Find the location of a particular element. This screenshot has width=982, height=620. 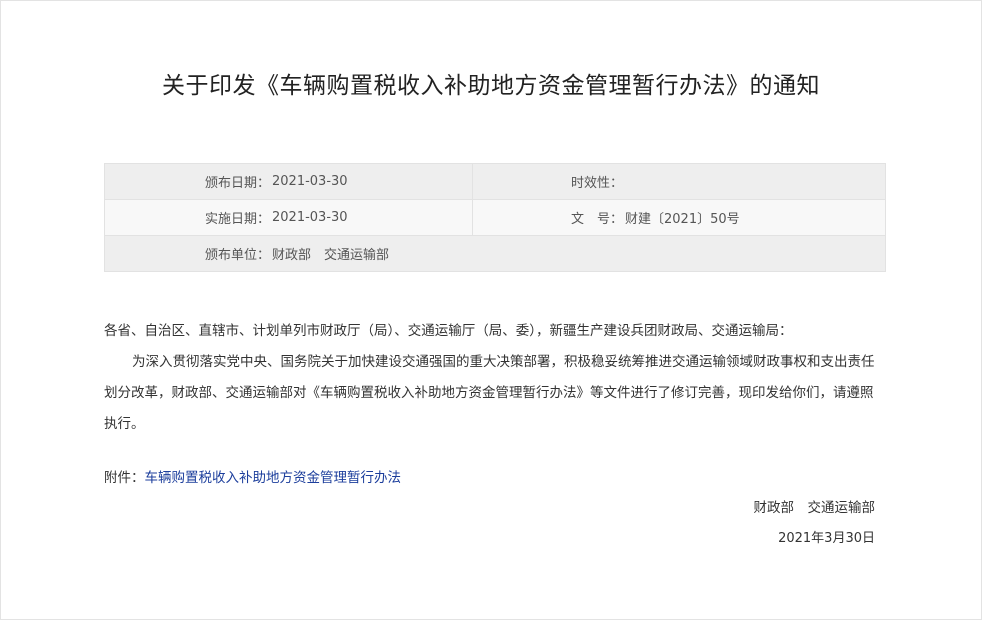

attachment-line: 附件：车辆购置税收入补助地方资金管理暂行办法 is located at coordinates (252, 476).